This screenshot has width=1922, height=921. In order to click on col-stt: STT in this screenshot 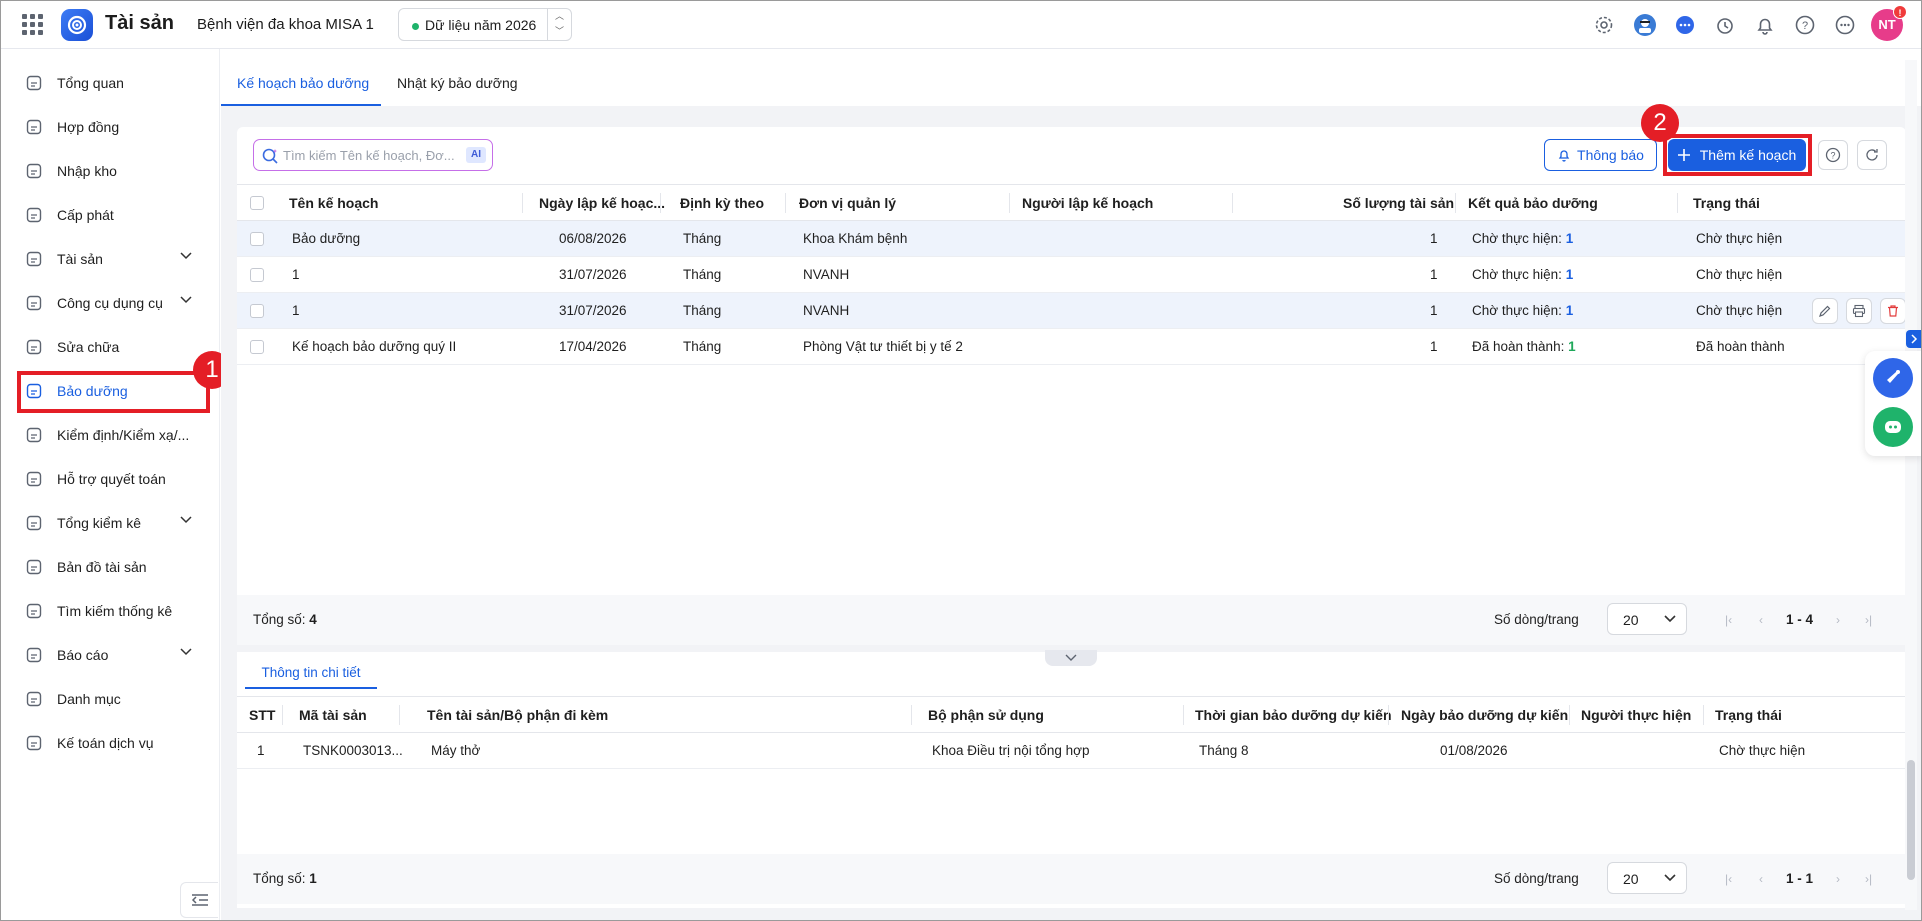, I will do `click(262, 715)`.